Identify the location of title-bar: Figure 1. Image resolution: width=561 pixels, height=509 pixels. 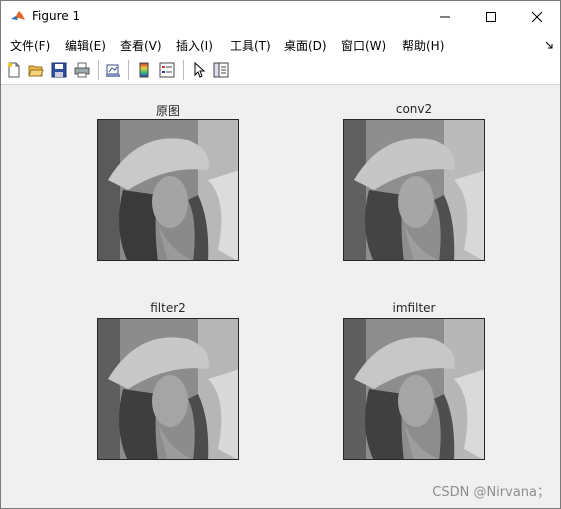
(280, 16).